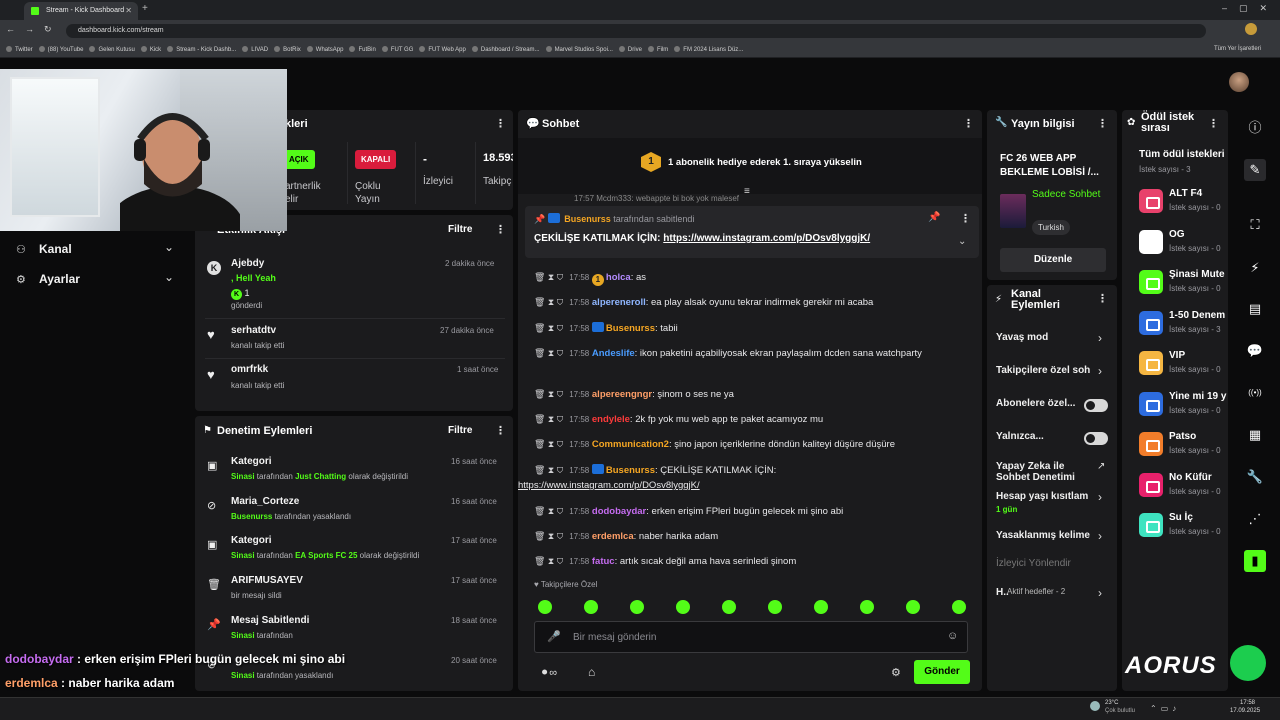 This screenshot has height=720, width=1280. What do you see at coordinates (618, 277) in the screenshot?
I see `chat-username: holca` at bounding box center [618, 277].